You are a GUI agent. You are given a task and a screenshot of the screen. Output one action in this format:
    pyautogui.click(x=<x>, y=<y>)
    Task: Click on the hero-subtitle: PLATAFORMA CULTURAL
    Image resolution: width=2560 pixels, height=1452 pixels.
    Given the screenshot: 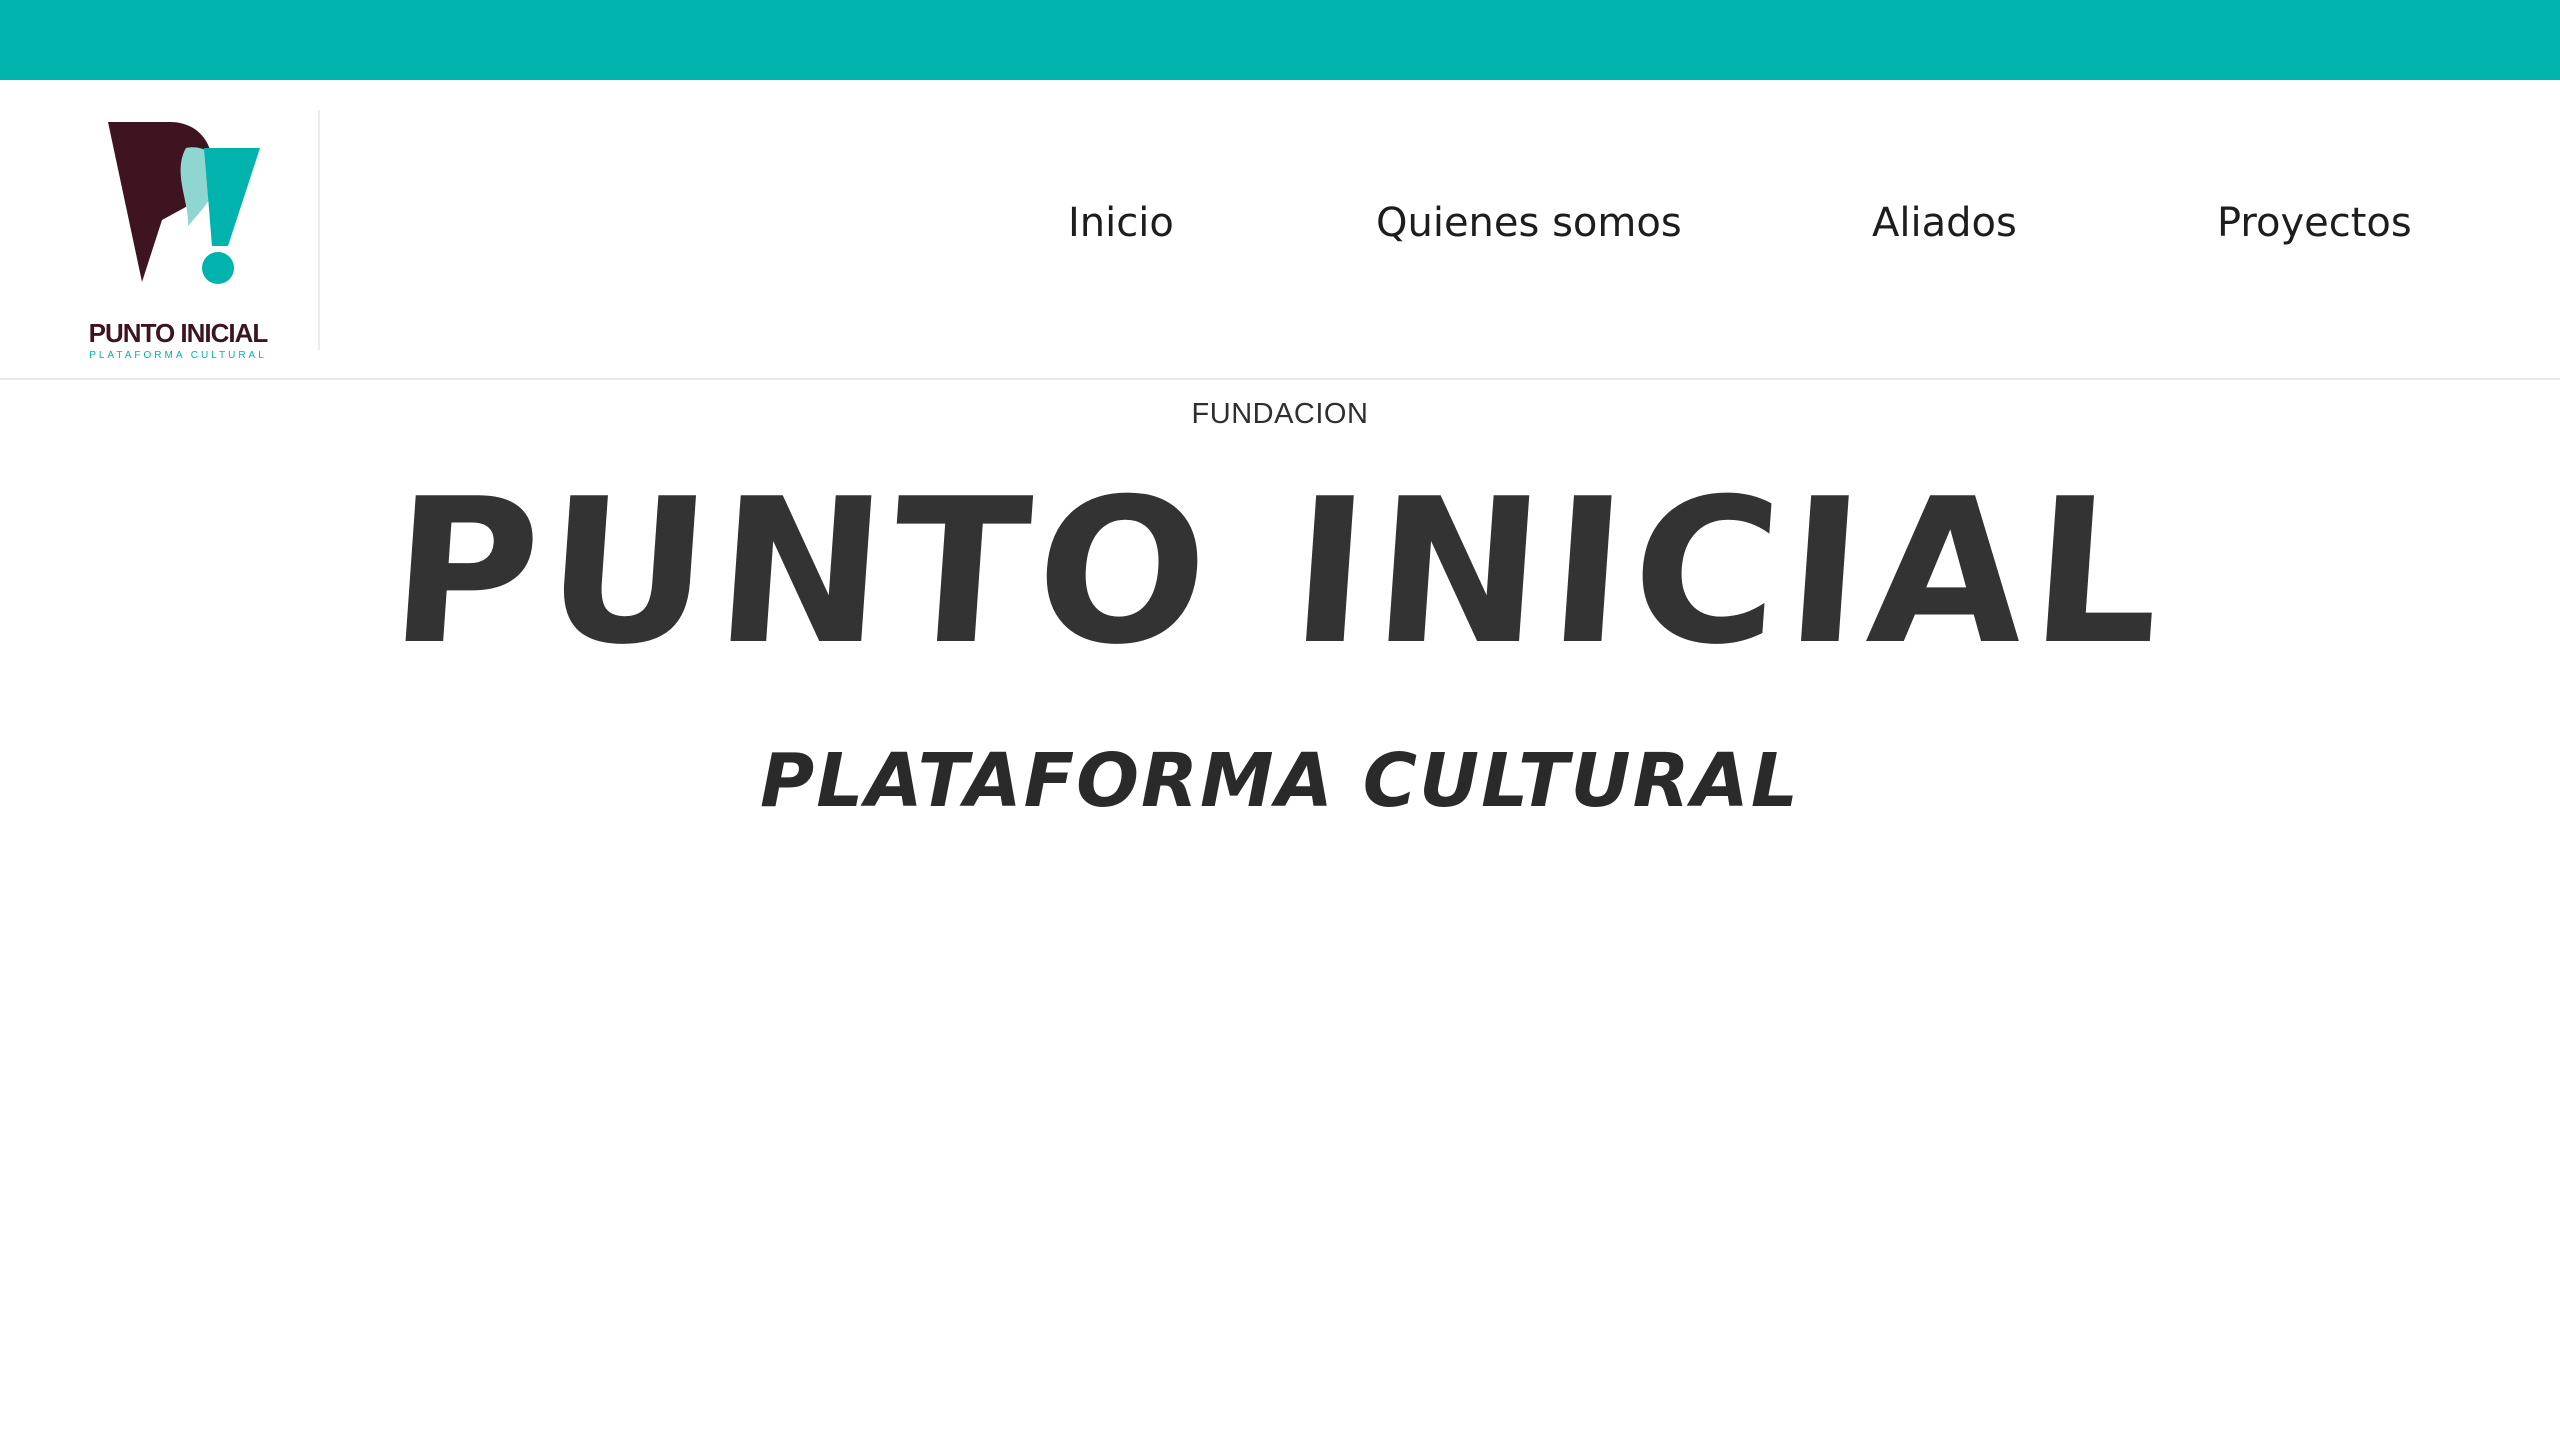 What is the action you would take?
    pyautogui.click(x=1280, y=781)
    